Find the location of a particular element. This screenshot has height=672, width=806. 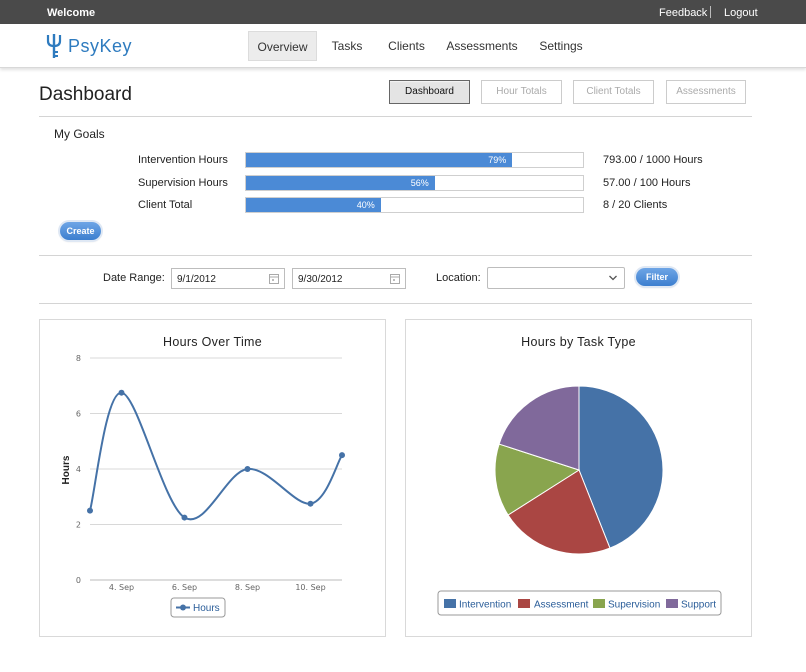

y-tick-label: 0 is located at coordinates (78, 580).